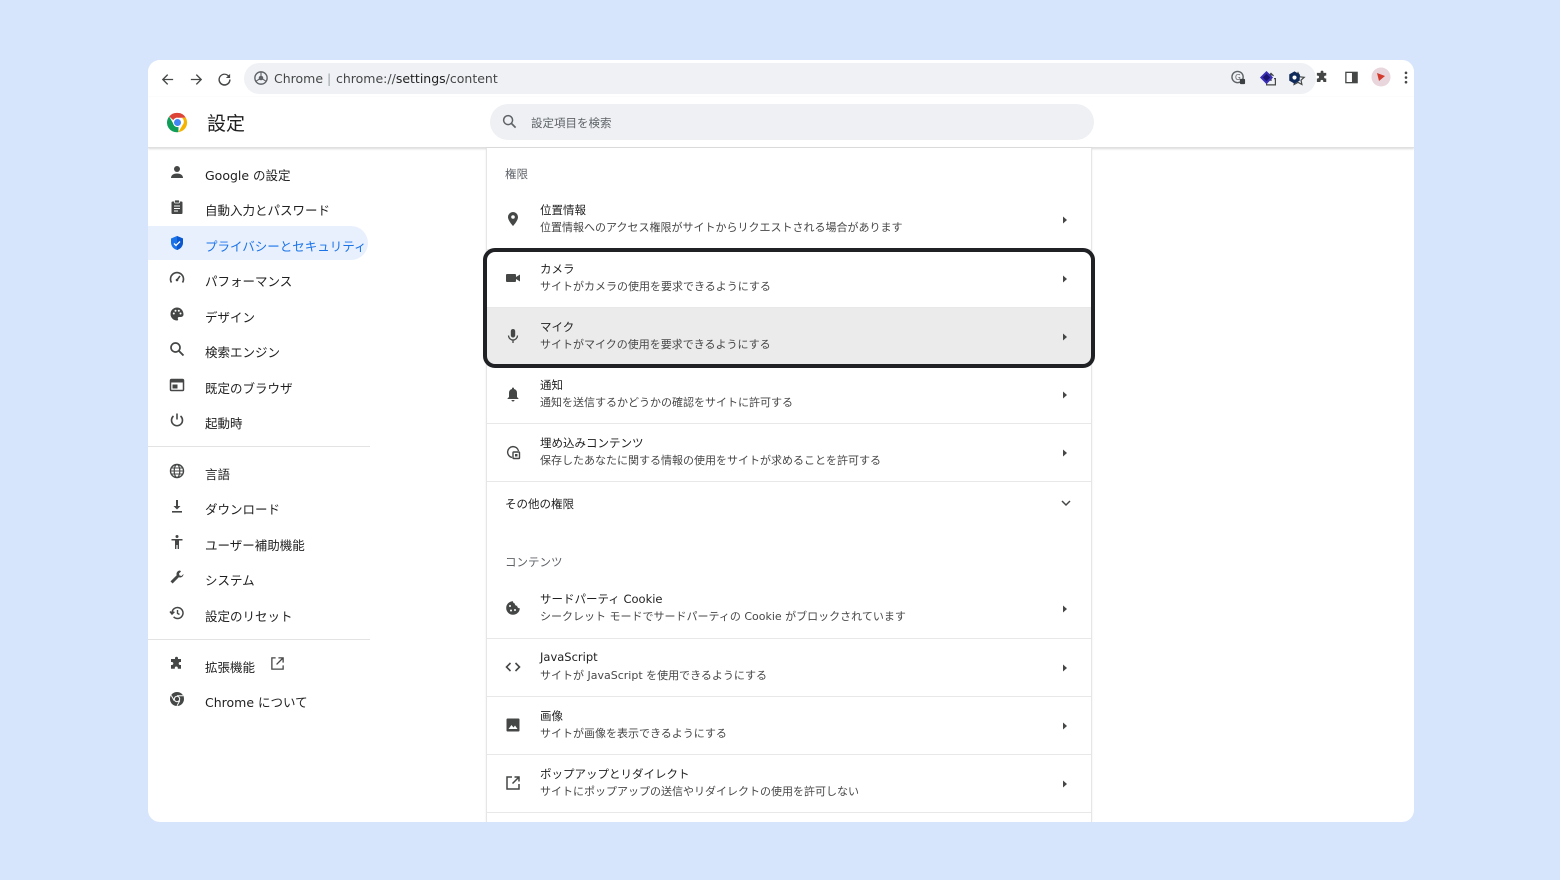 This screenshot has height=880, width=1560. I want to click on permission-row-microphone: マイク サイトがマイクの使用を要求できるようにする, so click(789, 336).